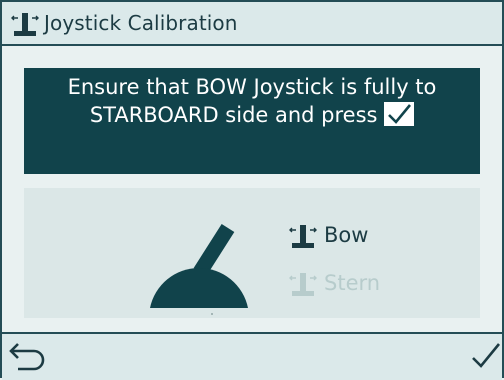 The width and height of the screenshot is (504, 380). What do you see at coordinates (346, 235) in the screenshot?
I see `bow-label: Bow` at bounding box center [346, 235].